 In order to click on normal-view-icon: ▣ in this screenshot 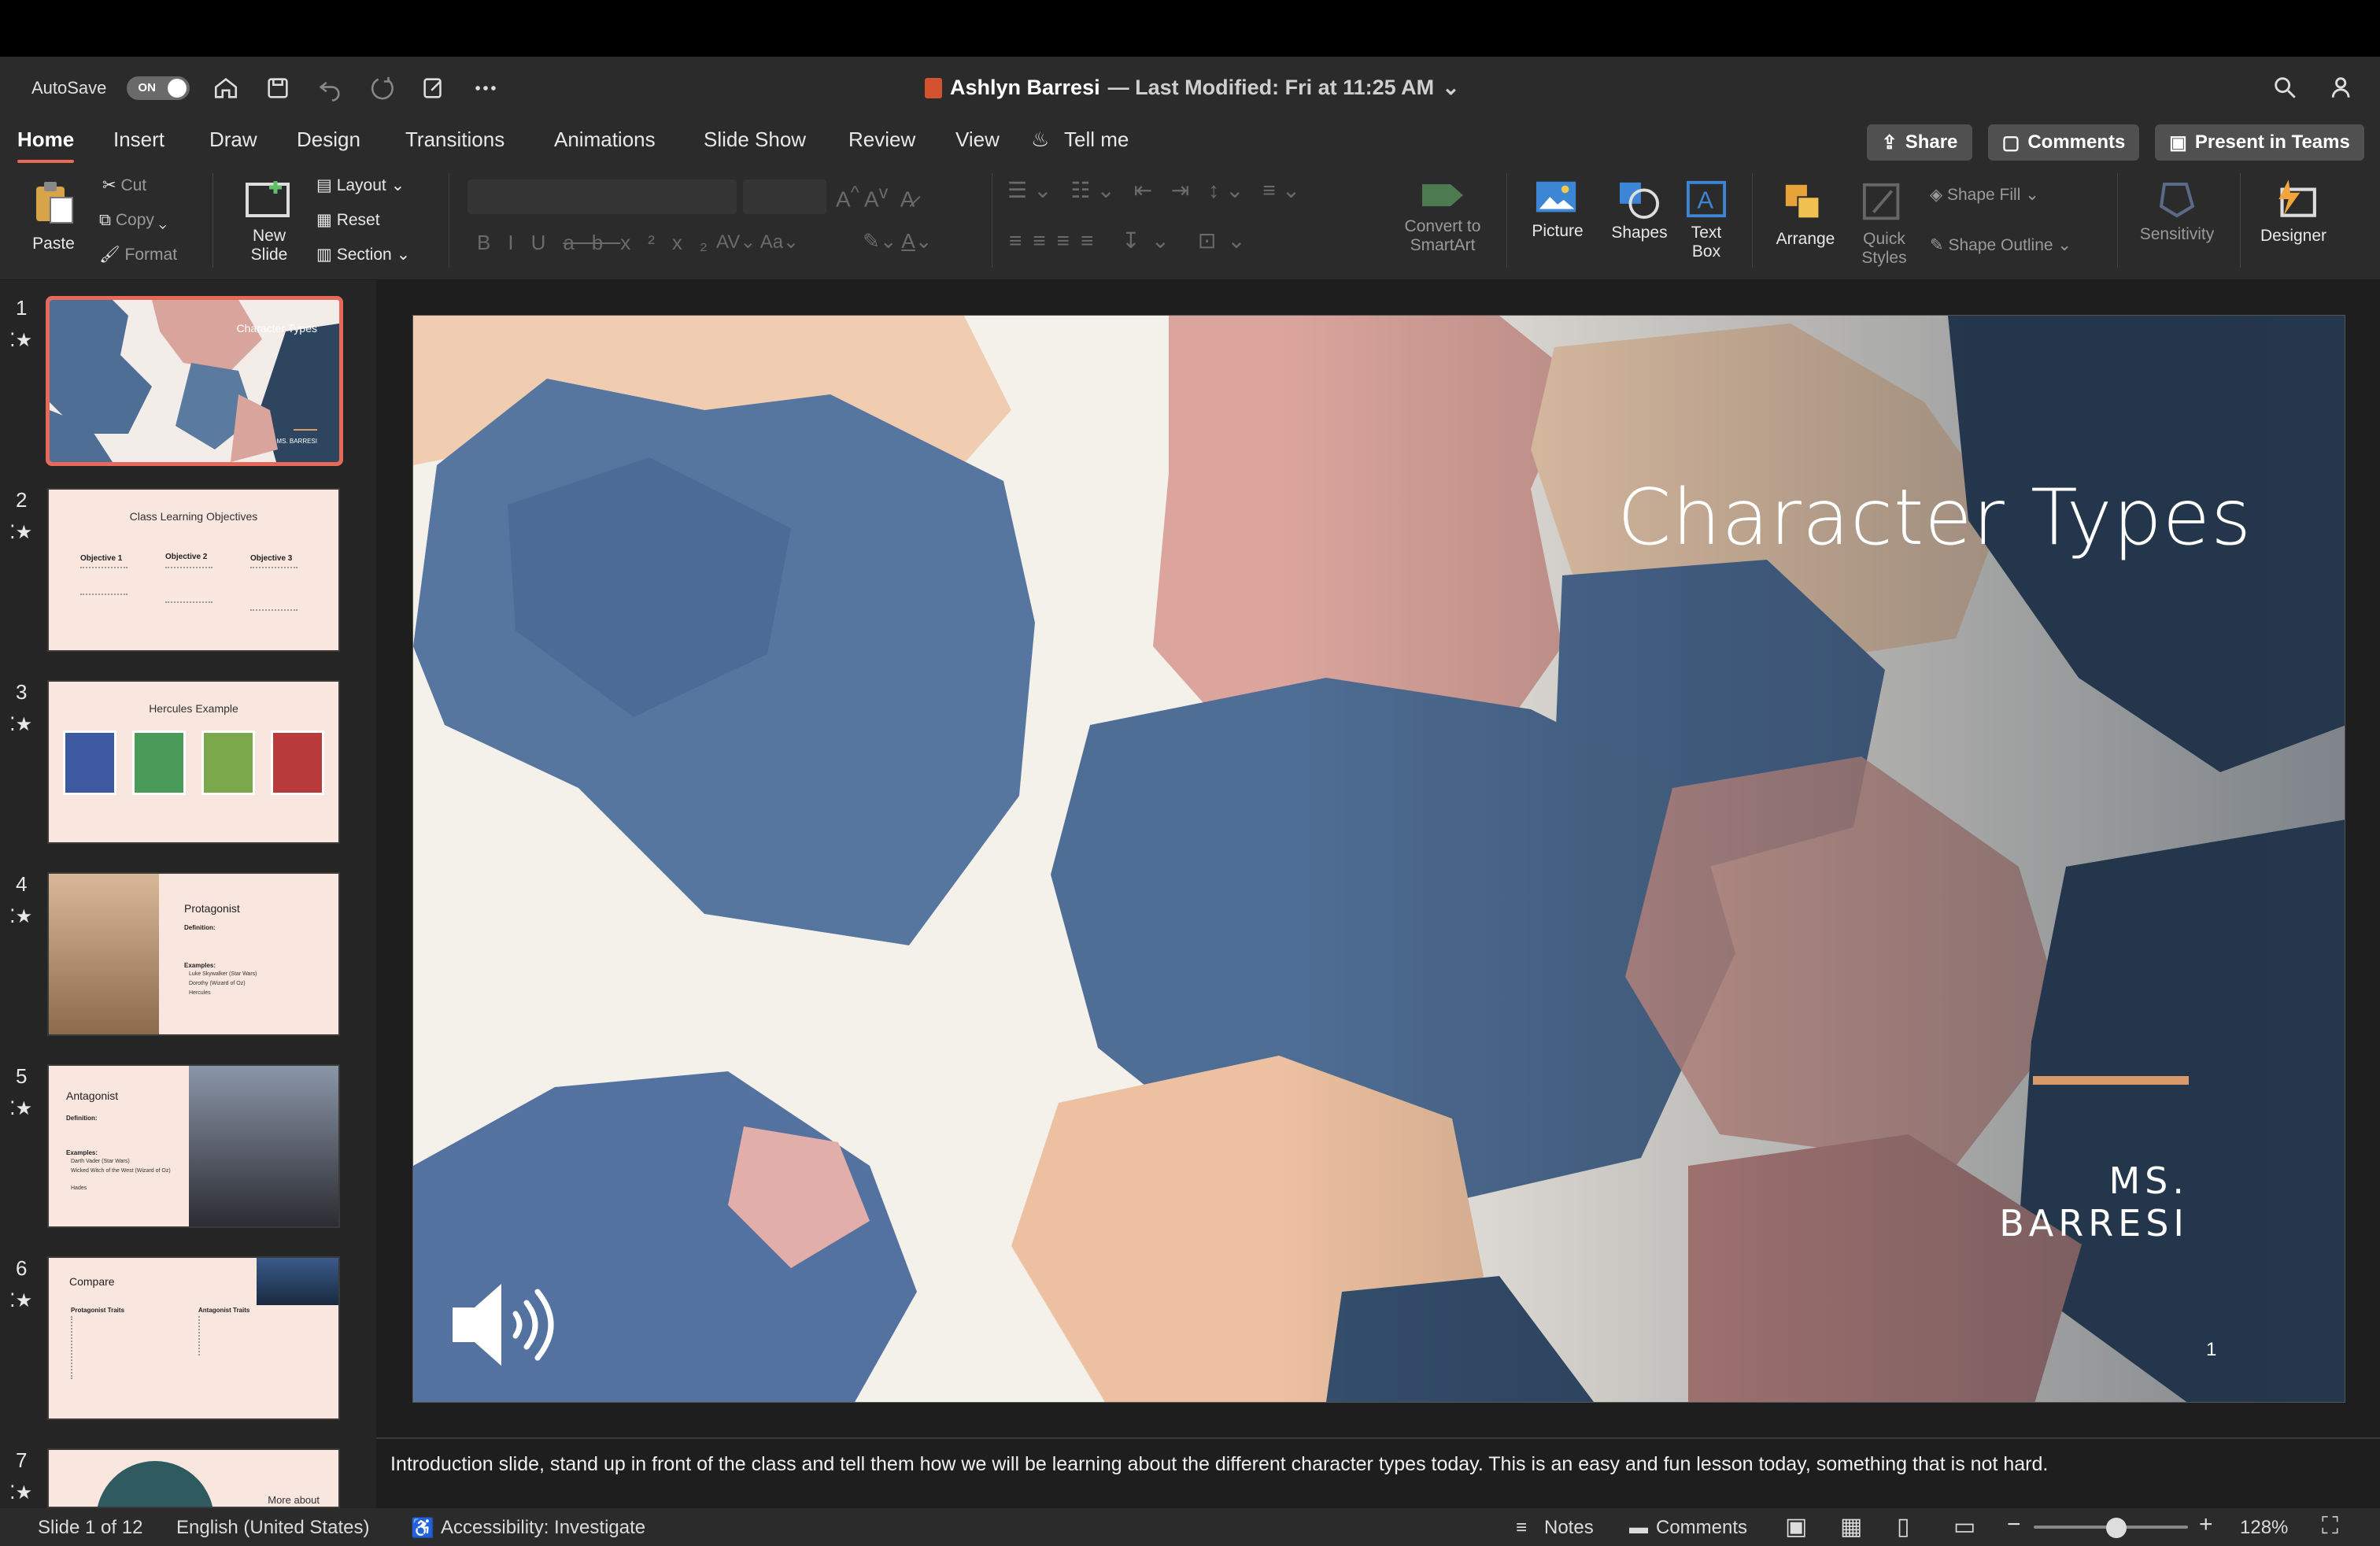, I will do `click(1796, 1526)`.